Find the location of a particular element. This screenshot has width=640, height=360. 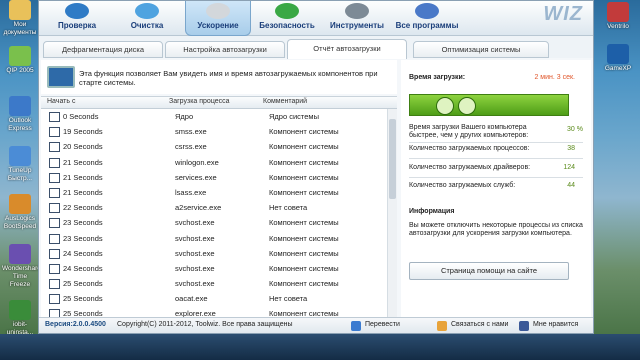

desktop-icon-ventrilo: Ventrilo is located at coordinates (618, 16).